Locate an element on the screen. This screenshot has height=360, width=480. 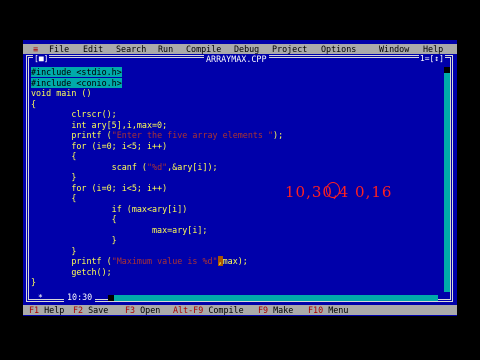
string-literal: "Enter the five array elements " is located at coordinates (192, 135).